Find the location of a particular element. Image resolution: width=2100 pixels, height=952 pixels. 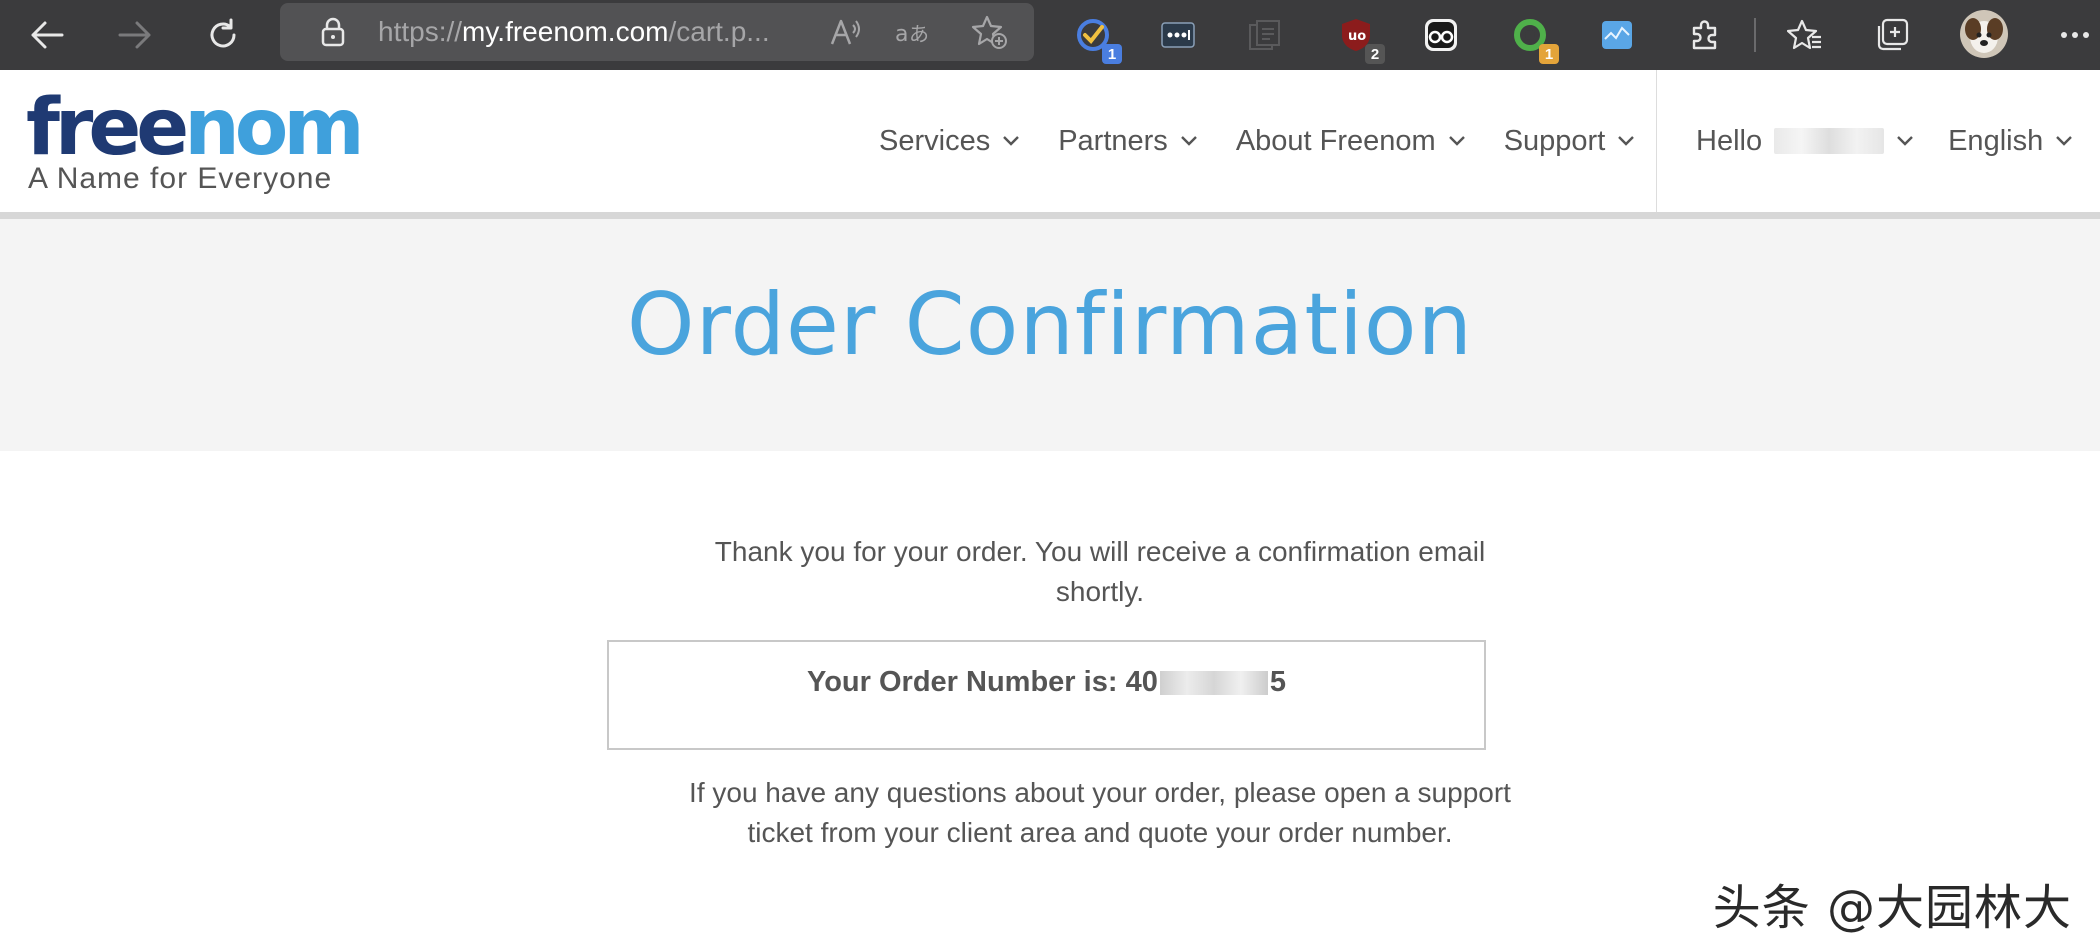

more-menu-icon is located at coordinates (2075, 35).